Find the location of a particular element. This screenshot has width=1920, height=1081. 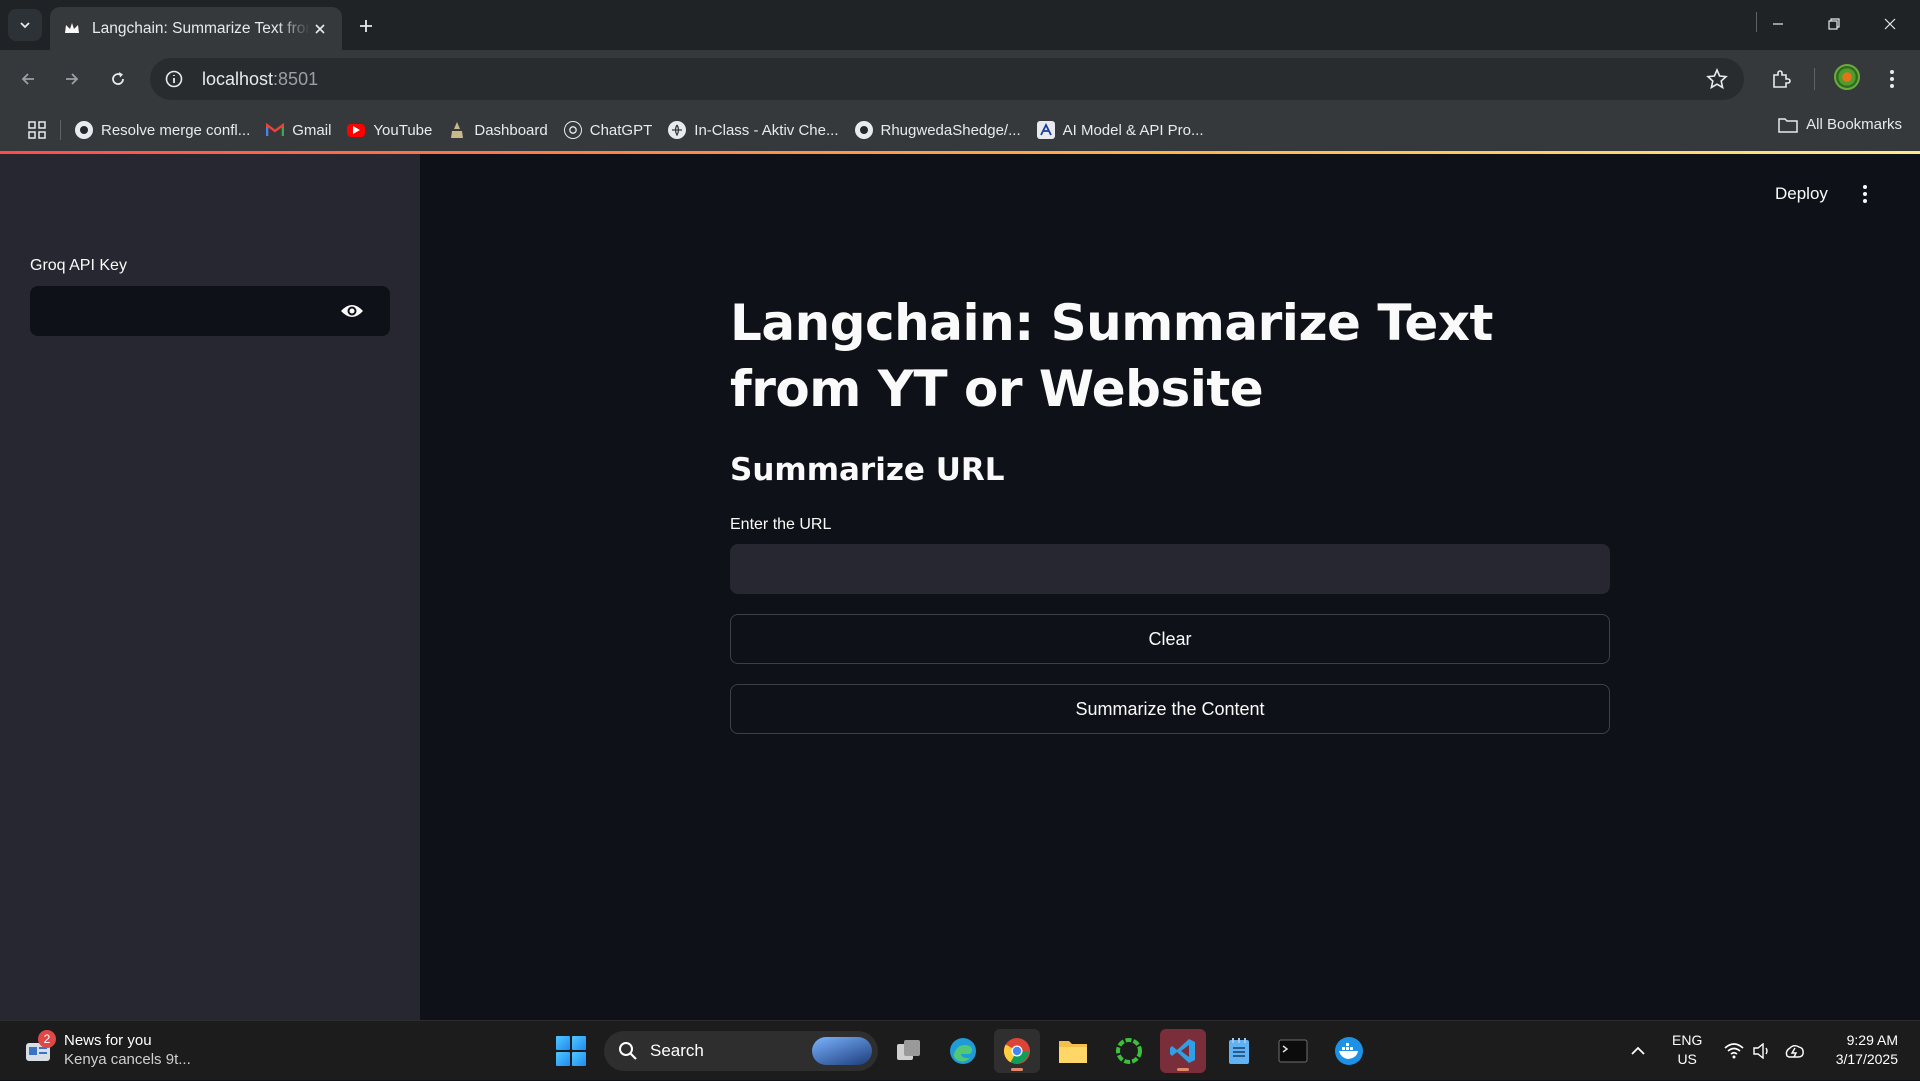

arrow-left-icon is located at coordinates (27, 79).